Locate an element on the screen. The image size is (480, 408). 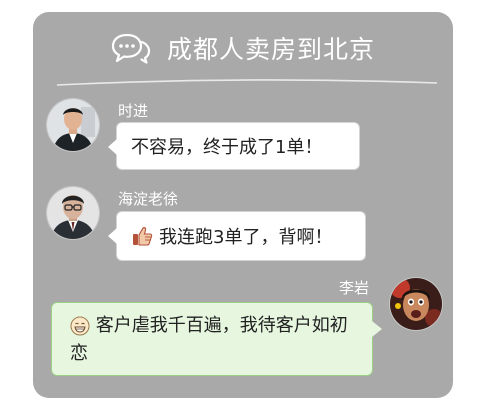
message-bubble: 我连跑3单了，背啊！ is located at coordinates (237, 236).